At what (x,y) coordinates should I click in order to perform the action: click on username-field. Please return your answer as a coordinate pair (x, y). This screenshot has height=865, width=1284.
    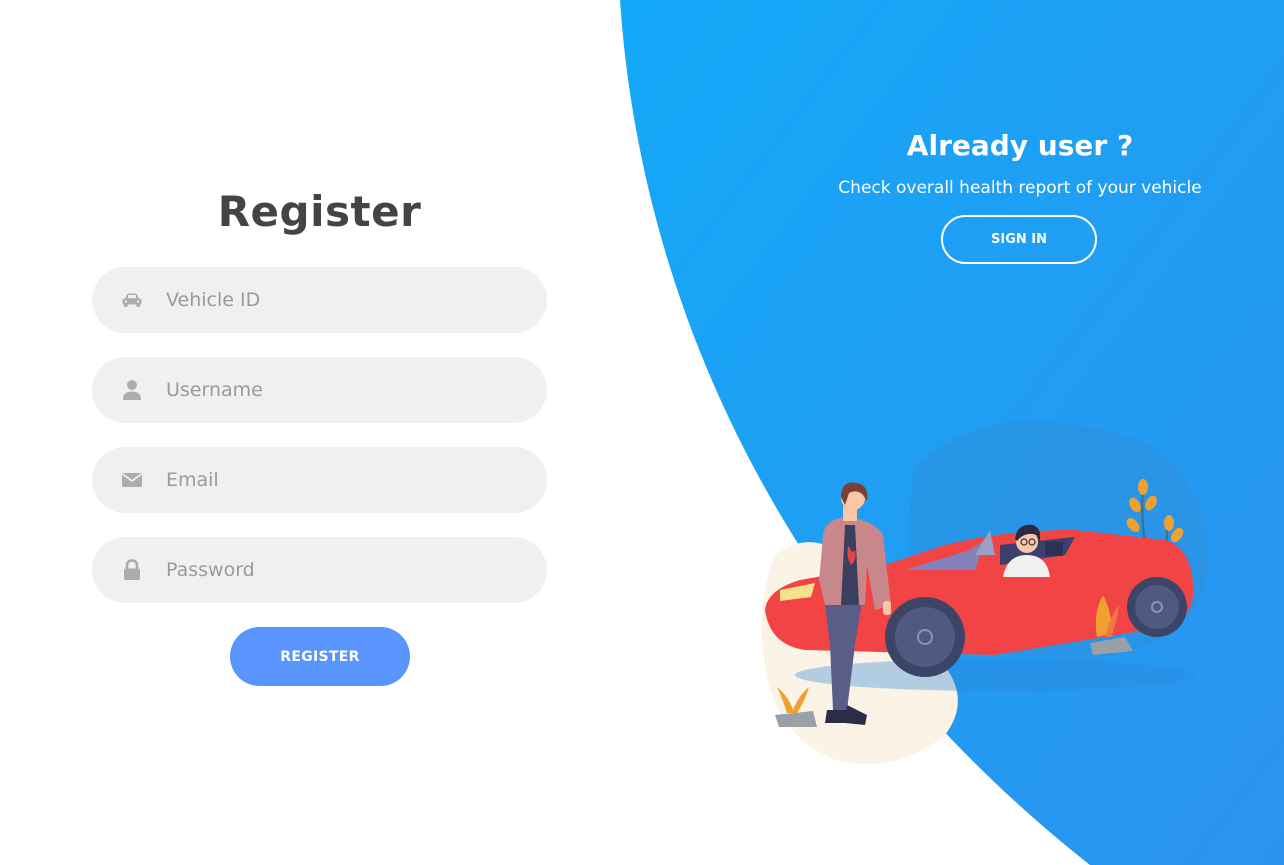
    Looking at the image, I should click on (319, 390).